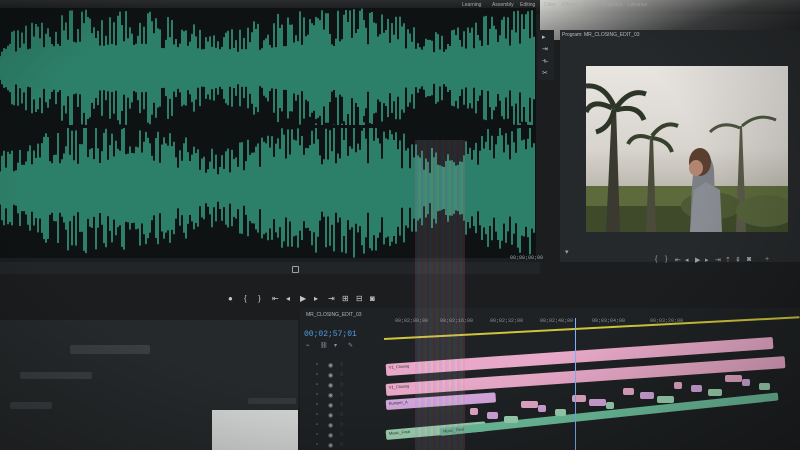 This screenshot has height=450, width=800. I want to click on program-step-forward-icon: ▸, so click(707, 260).